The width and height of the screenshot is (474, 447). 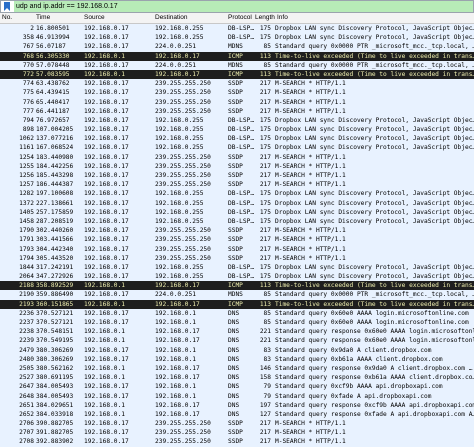 I want to click on column-header-time: Time, so click(x=43, y=18).